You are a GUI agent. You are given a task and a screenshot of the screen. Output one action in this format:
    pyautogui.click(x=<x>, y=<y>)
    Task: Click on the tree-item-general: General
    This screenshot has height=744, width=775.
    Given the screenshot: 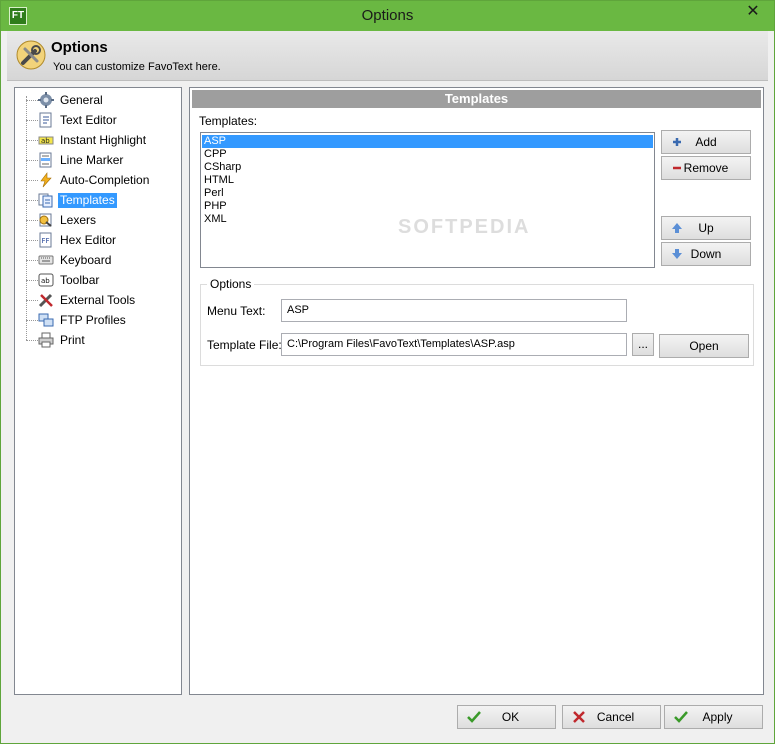 What is the action you would take?
    pyautogui.click(x=98, y=100)
    